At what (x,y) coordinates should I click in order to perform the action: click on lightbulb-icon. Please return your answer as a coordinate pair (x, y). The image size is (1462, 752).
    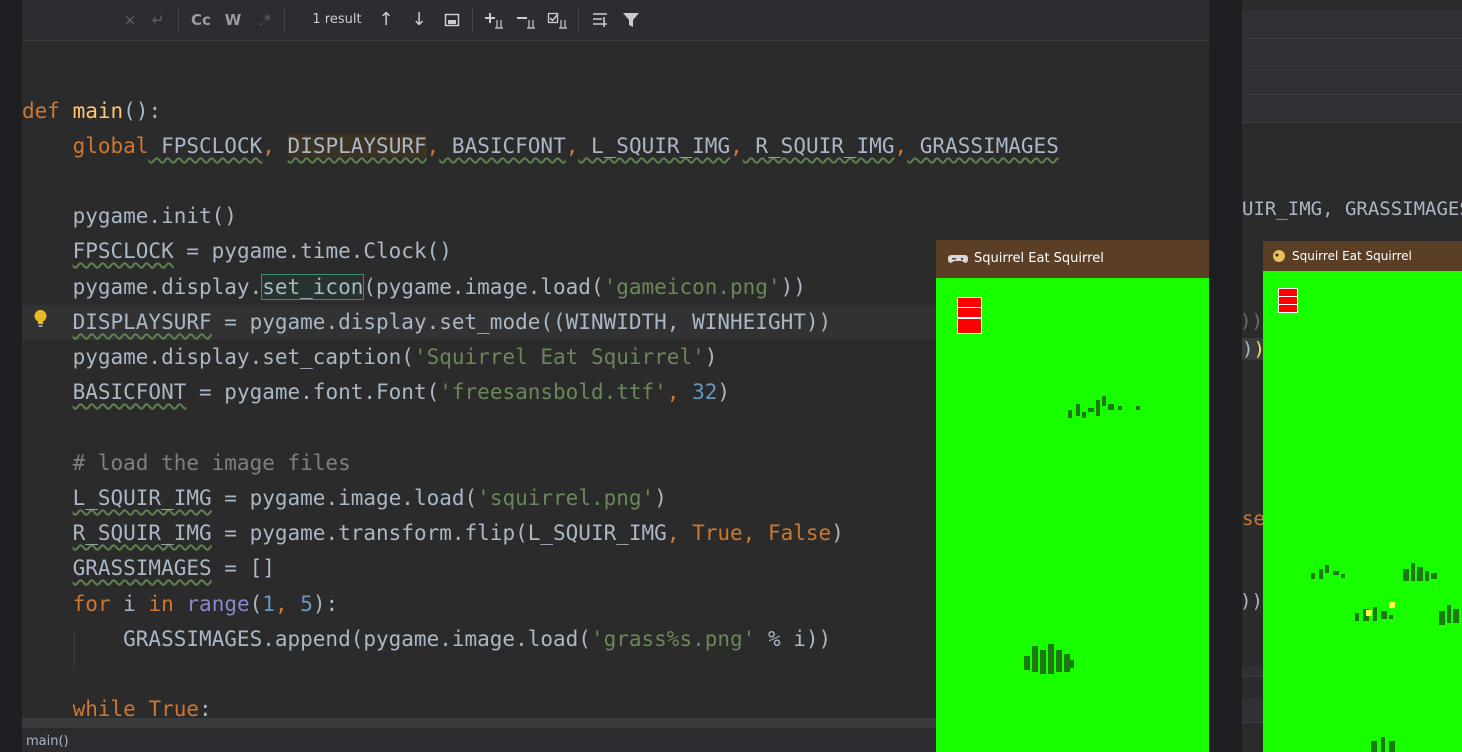
    Looking at the image, I should click on (40, 319).